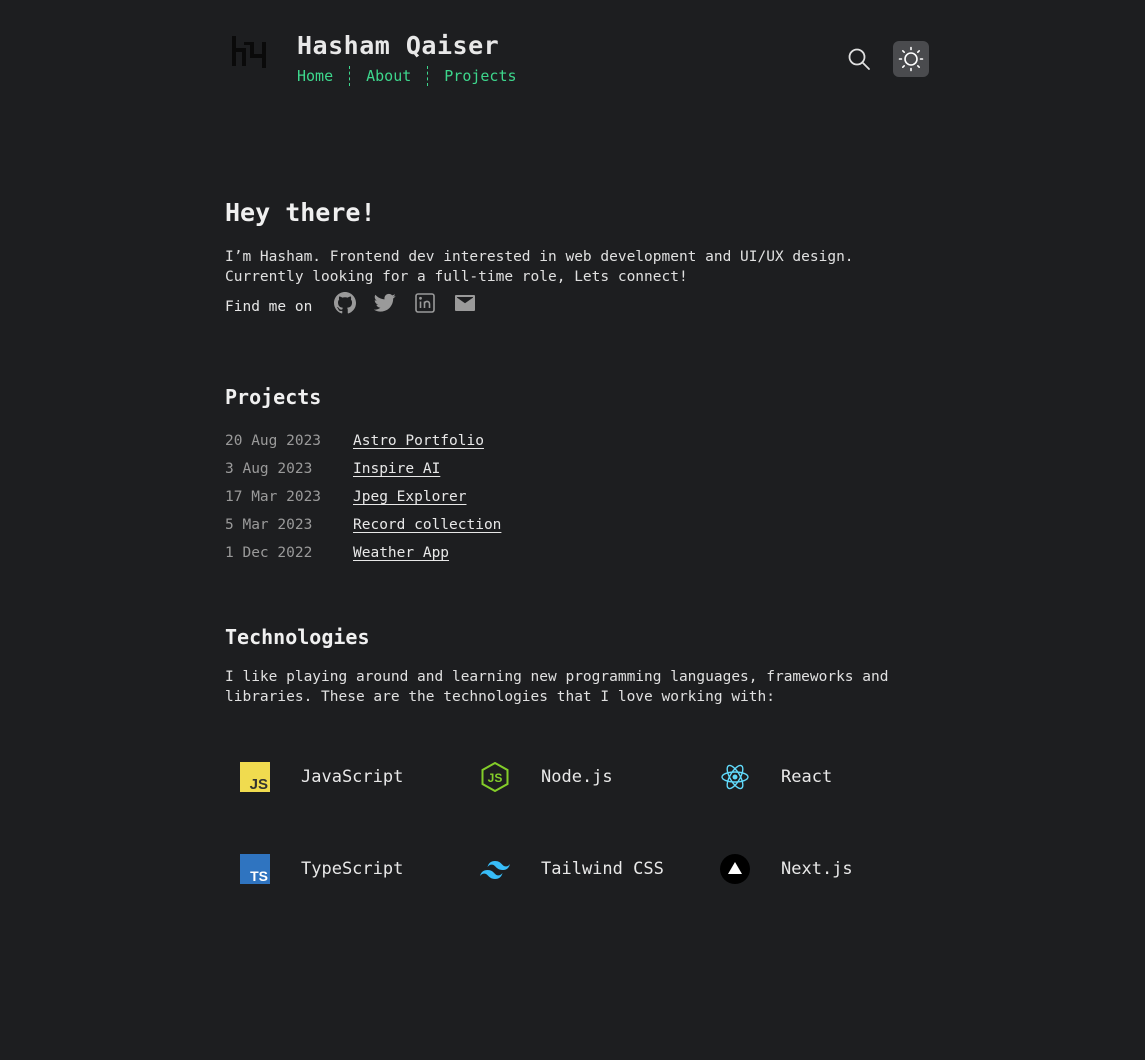 Image resolution: width=1145 pixels, height=1060 pixels. Describe the element at coordinates (273, 397) in the screenshot. I see `projects-heading: Projects` at that location.